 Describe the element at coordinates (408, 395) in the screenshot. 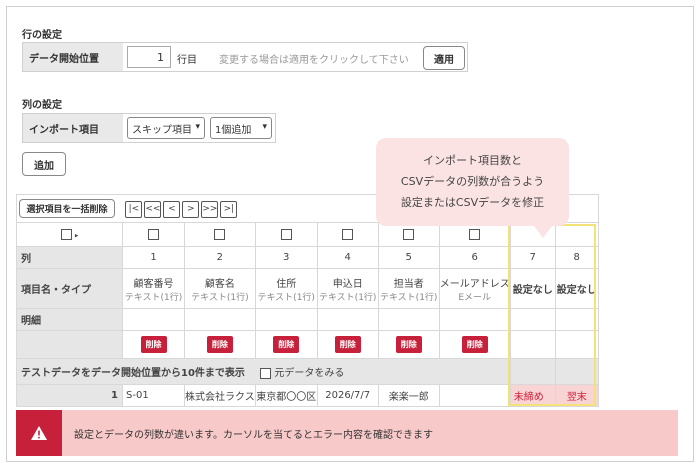

I see `data-cell: 楽楽一郎` at that location.